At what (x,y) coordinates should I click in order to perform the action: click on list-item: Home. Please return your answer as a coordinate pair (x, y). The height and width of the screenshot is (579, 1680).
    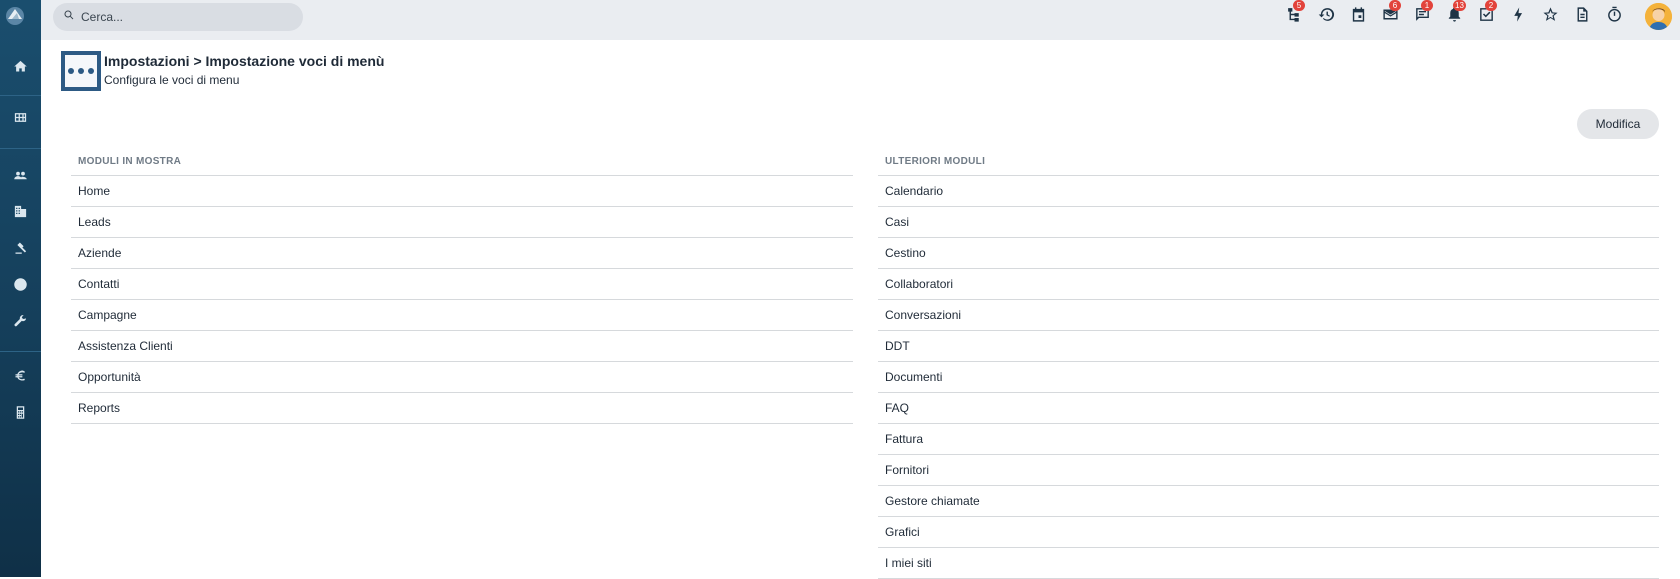
    Looking at the image, I should click on (462, 191).